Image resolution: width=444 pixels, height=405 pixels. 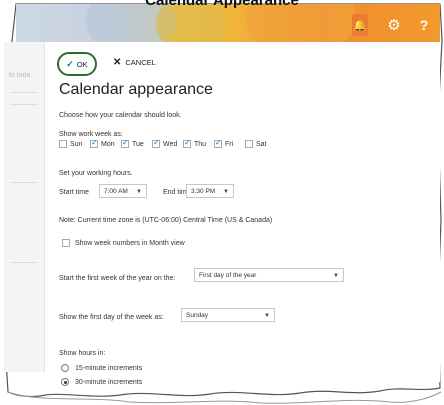 I want to click on day-option-sat: Sat, so click(x=260, y=144).